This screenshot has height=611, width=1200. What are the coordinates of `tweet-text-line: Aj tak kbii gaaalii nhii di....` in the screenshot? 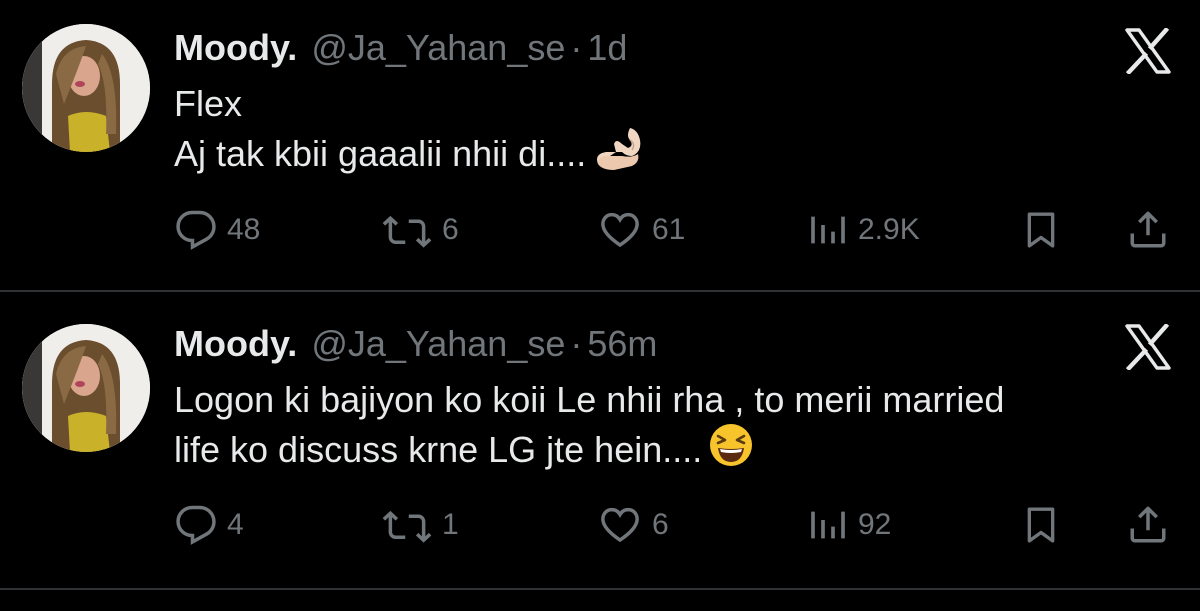 It's located at (669, 154).